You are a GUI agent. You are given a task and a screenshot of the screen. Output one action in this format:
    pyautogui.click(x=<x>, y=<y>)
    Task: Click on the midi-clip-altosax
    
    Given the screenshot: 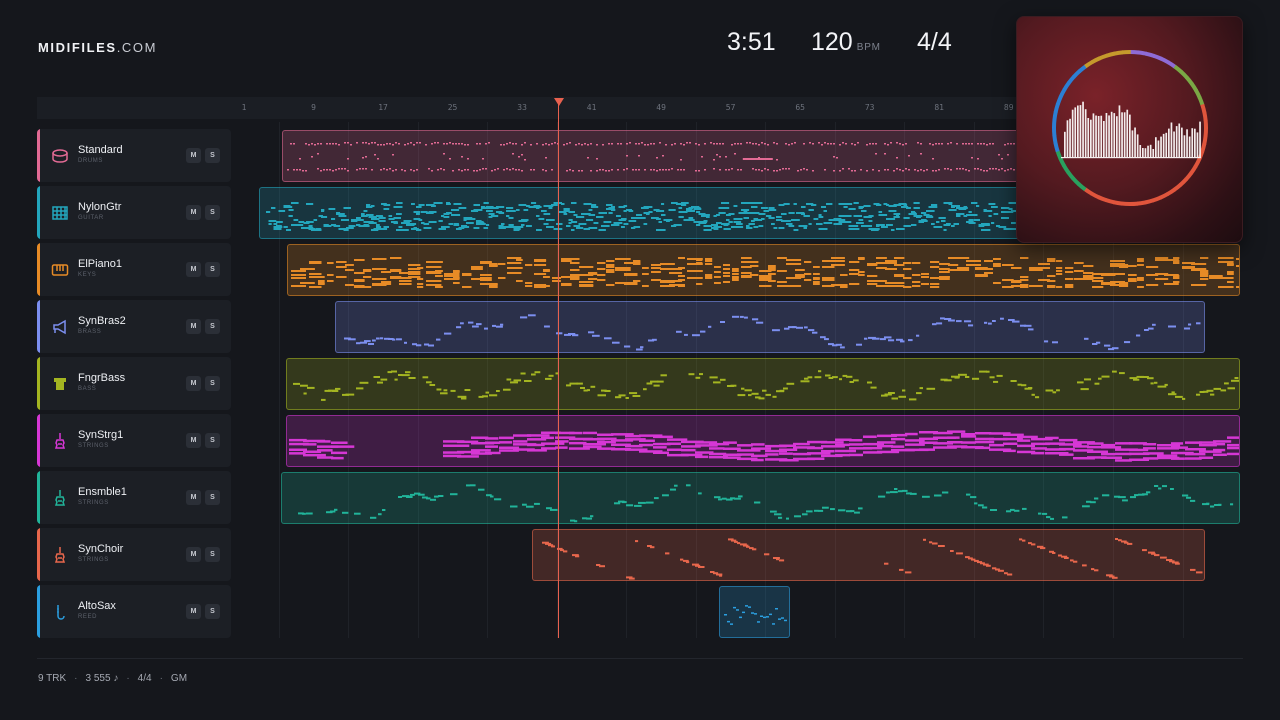 What is the action you would take?
    pyautogui.click(x=754, y=612)
    